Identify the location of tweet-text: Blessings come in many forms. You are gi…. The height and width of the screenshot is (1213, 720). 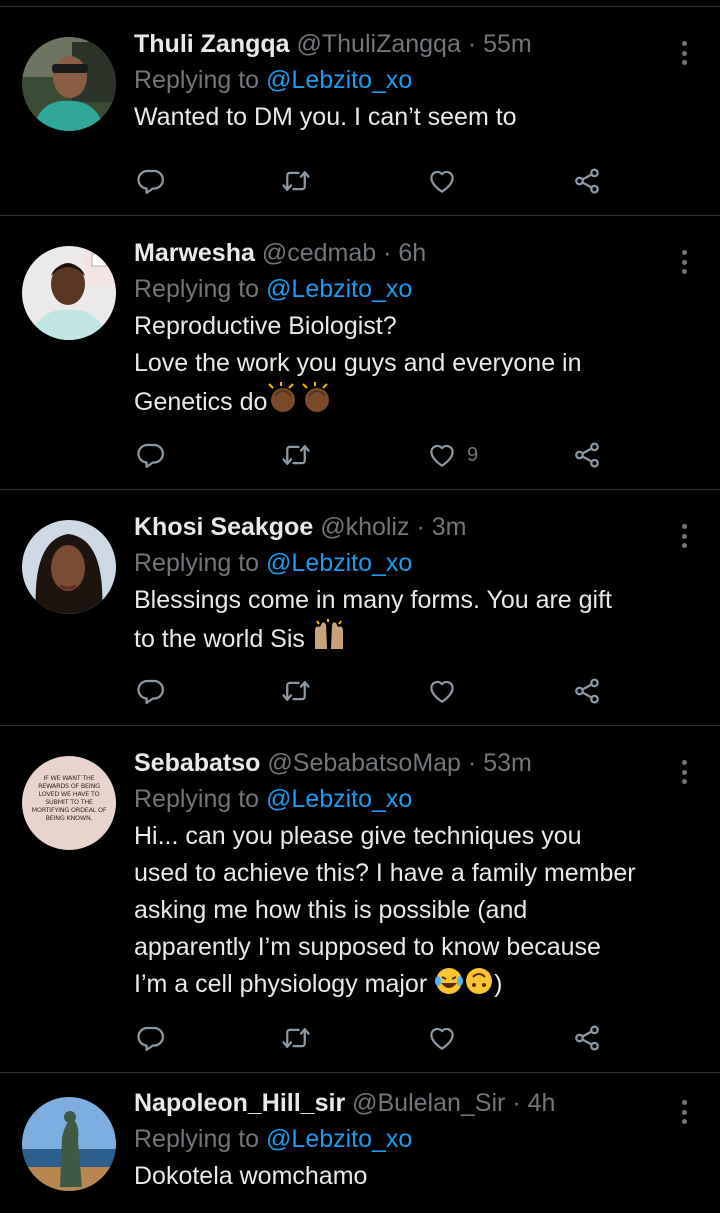
(412, 622).